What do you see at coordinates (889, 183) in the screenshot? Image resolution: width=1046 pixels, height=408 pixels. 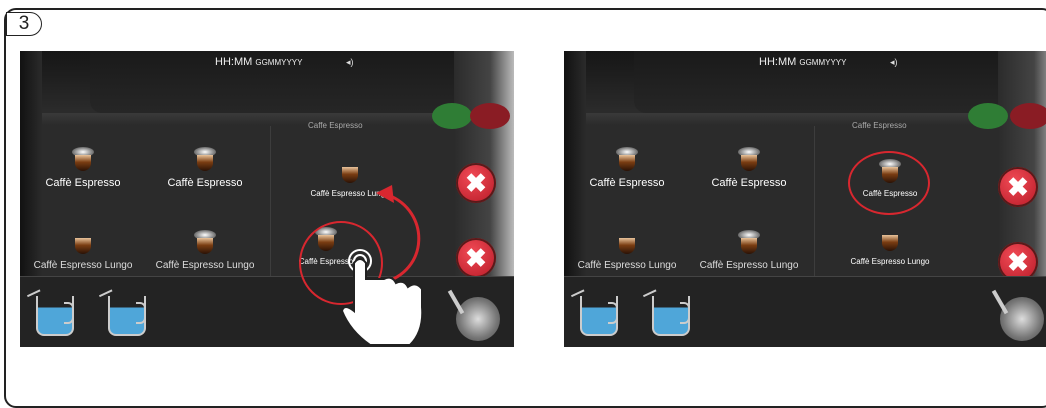 I see `selection-highlight` at bounding box center [889, 183].